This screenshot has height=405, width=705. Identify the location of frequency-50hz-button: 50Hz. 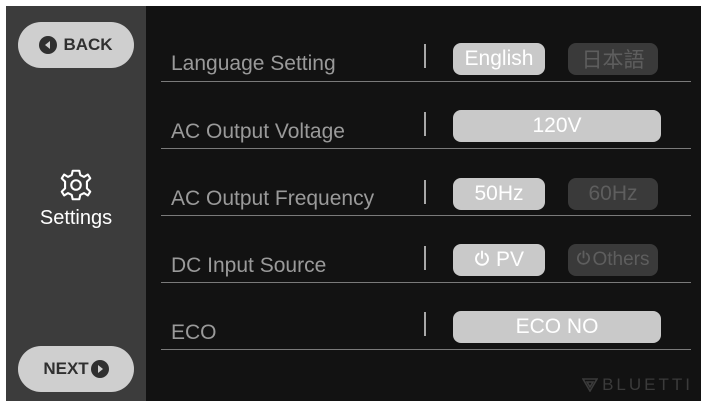
(499, 194).